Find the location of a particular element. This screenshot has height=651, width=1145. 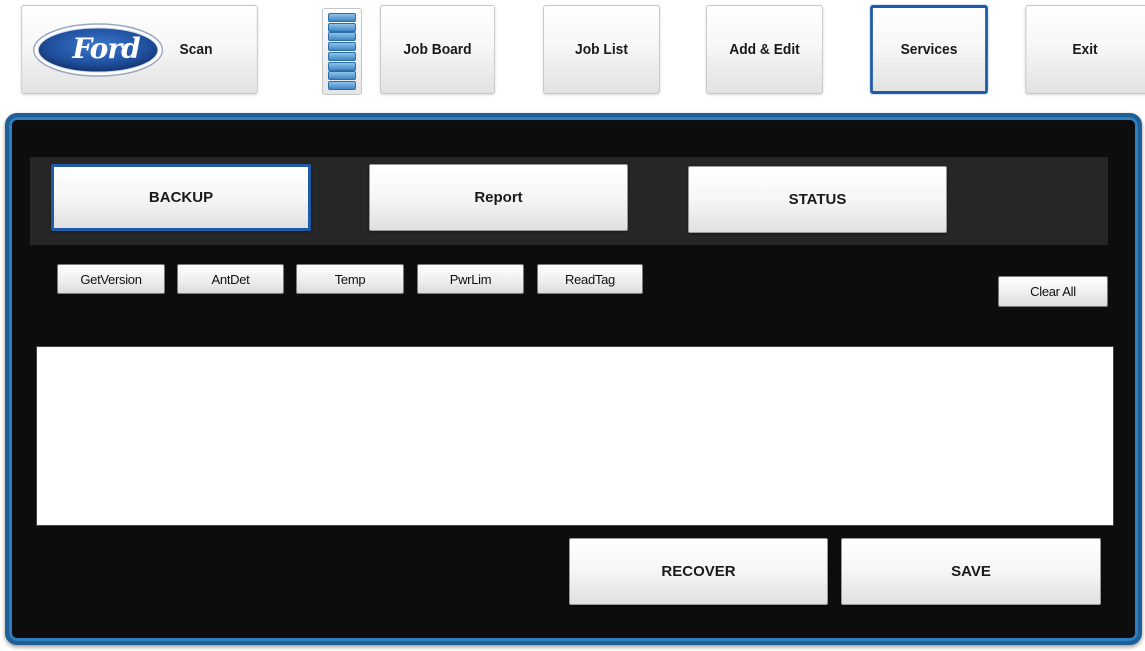

job-list-button: Job List is located at coordinates (601, 49).